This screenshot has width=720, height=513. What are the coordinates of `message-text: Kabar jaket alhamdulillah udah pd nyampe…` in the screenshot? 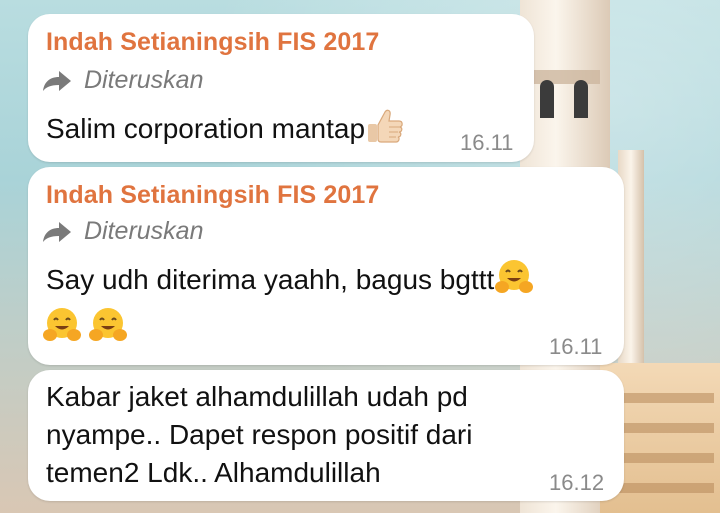 It's located at (259, 435).